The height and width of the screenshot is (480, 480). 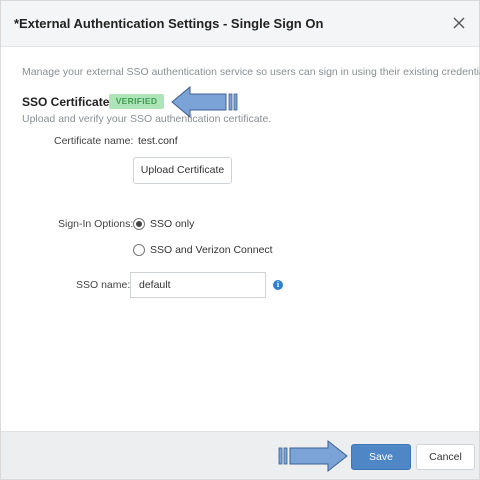 What do you see at coordinates (136, 101) in the screenshot?
I see `verified-status-badge: VERIFIED` at bounding box center [136, 101].